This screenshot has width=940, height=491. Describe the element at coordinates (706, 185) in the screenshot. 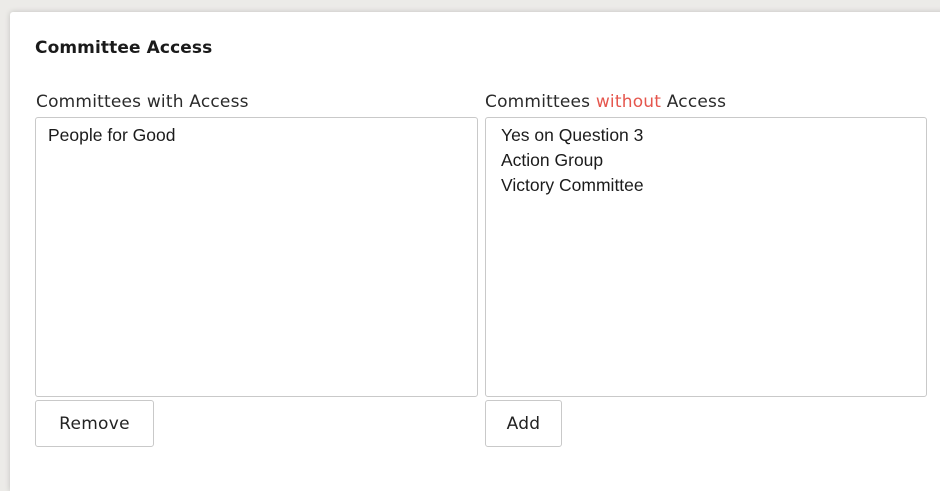

I see `list-item: Victory Committee` at that location.